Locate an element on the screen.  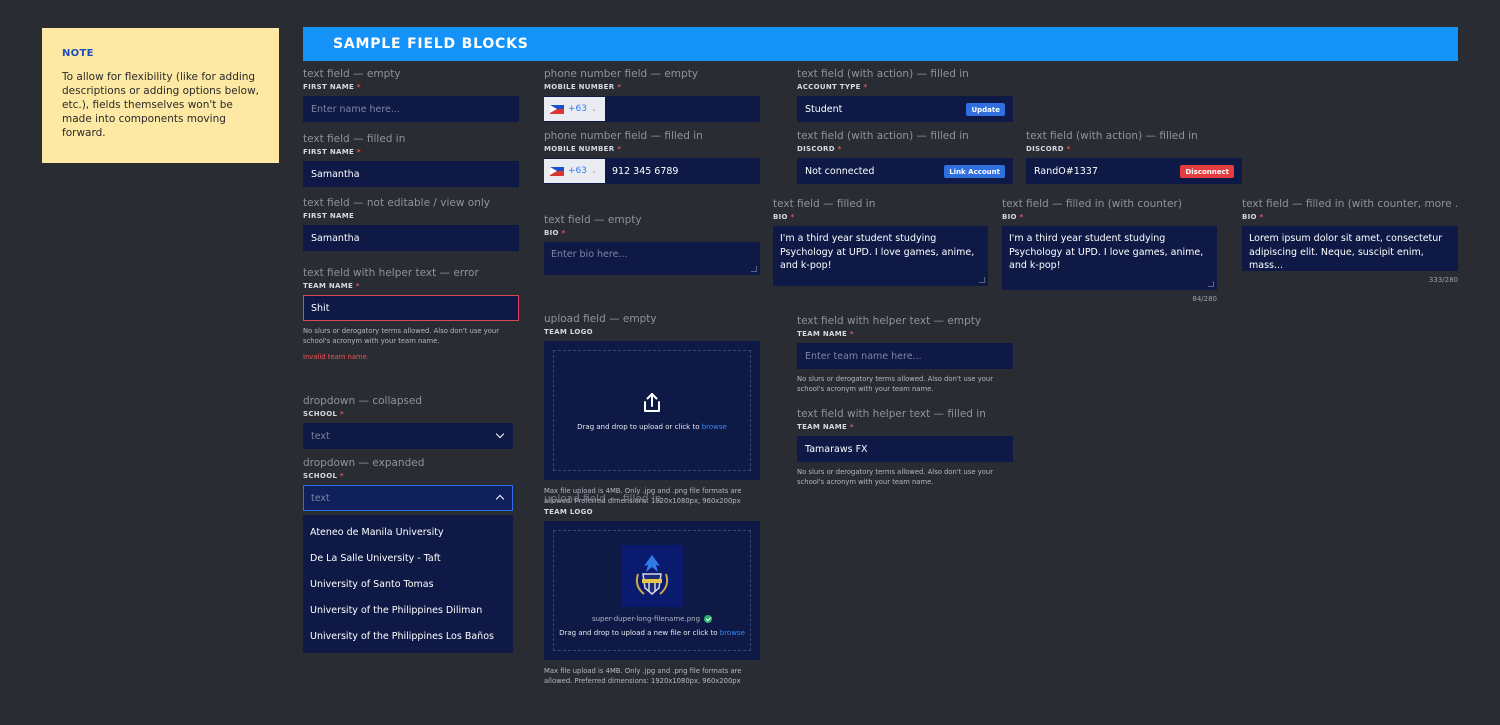
field-label: SCHOOL * is located at coordinates (323, 414).